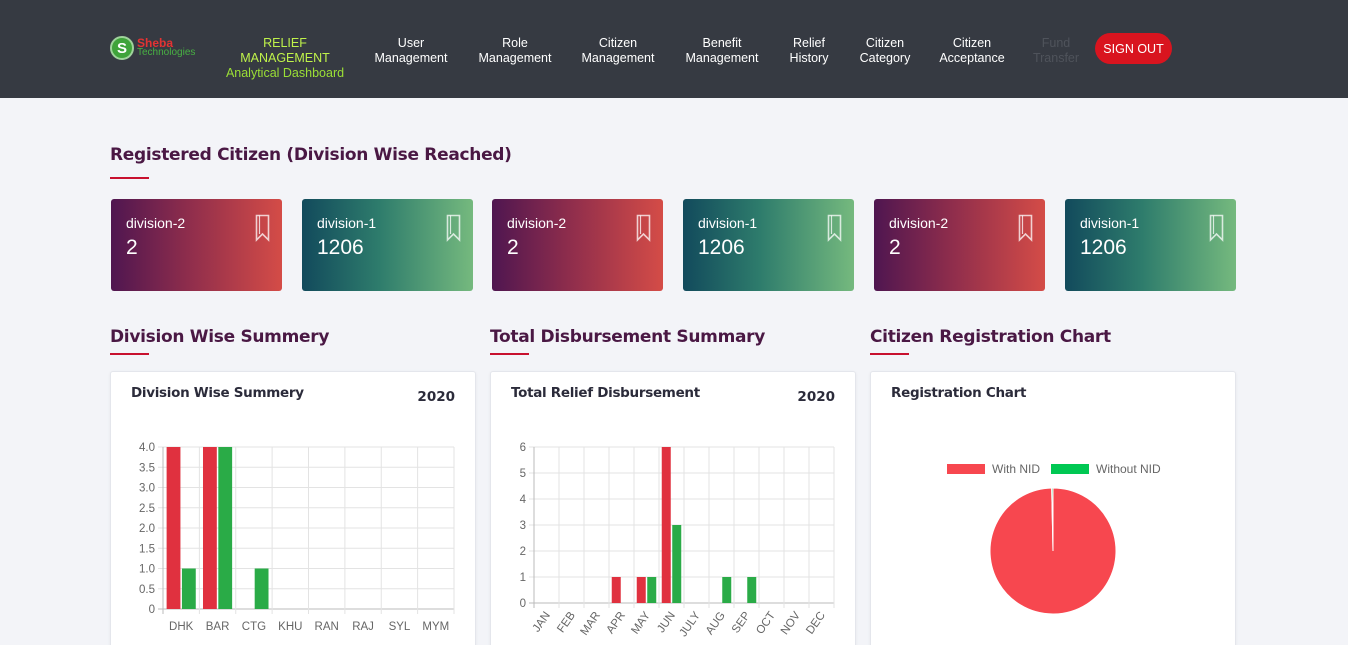 This screenshot has height=645, width=1348. I want to click on x-tick-label: SEP, so click(741, 623).